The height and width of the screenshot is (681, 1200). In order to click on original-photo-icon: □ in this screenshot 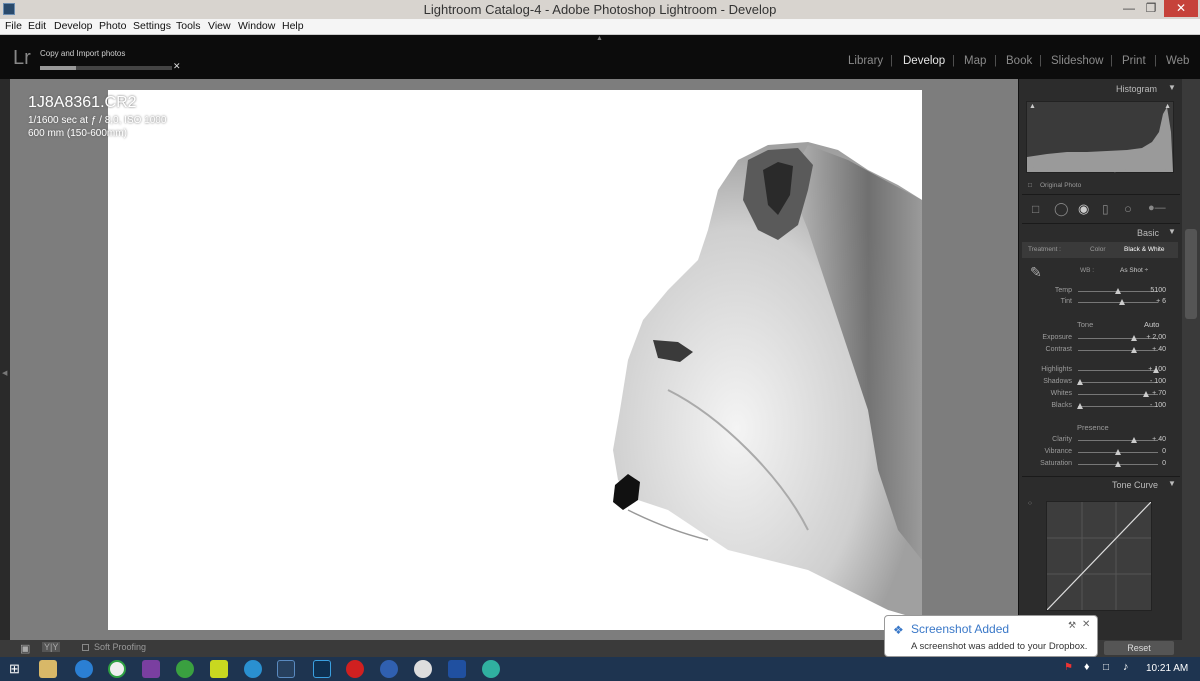, I will do `click(1030, 185)`.